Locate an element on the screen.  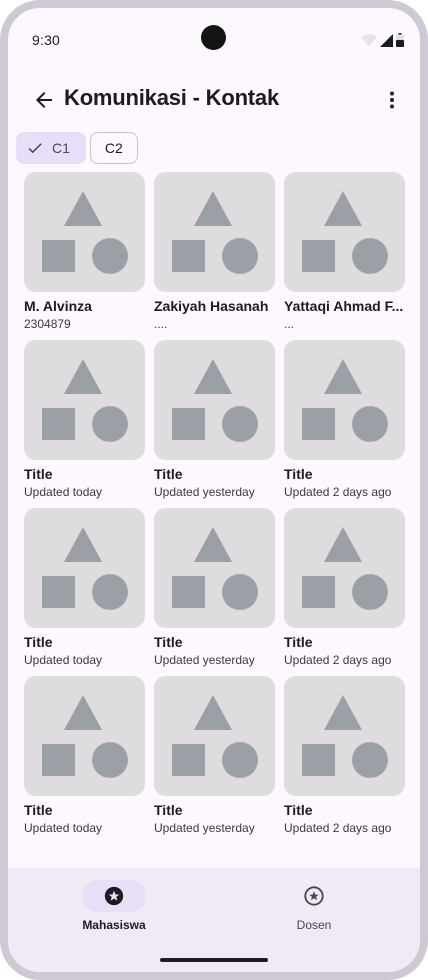
nav-label: Dosen is located at coordinates (314, 925).